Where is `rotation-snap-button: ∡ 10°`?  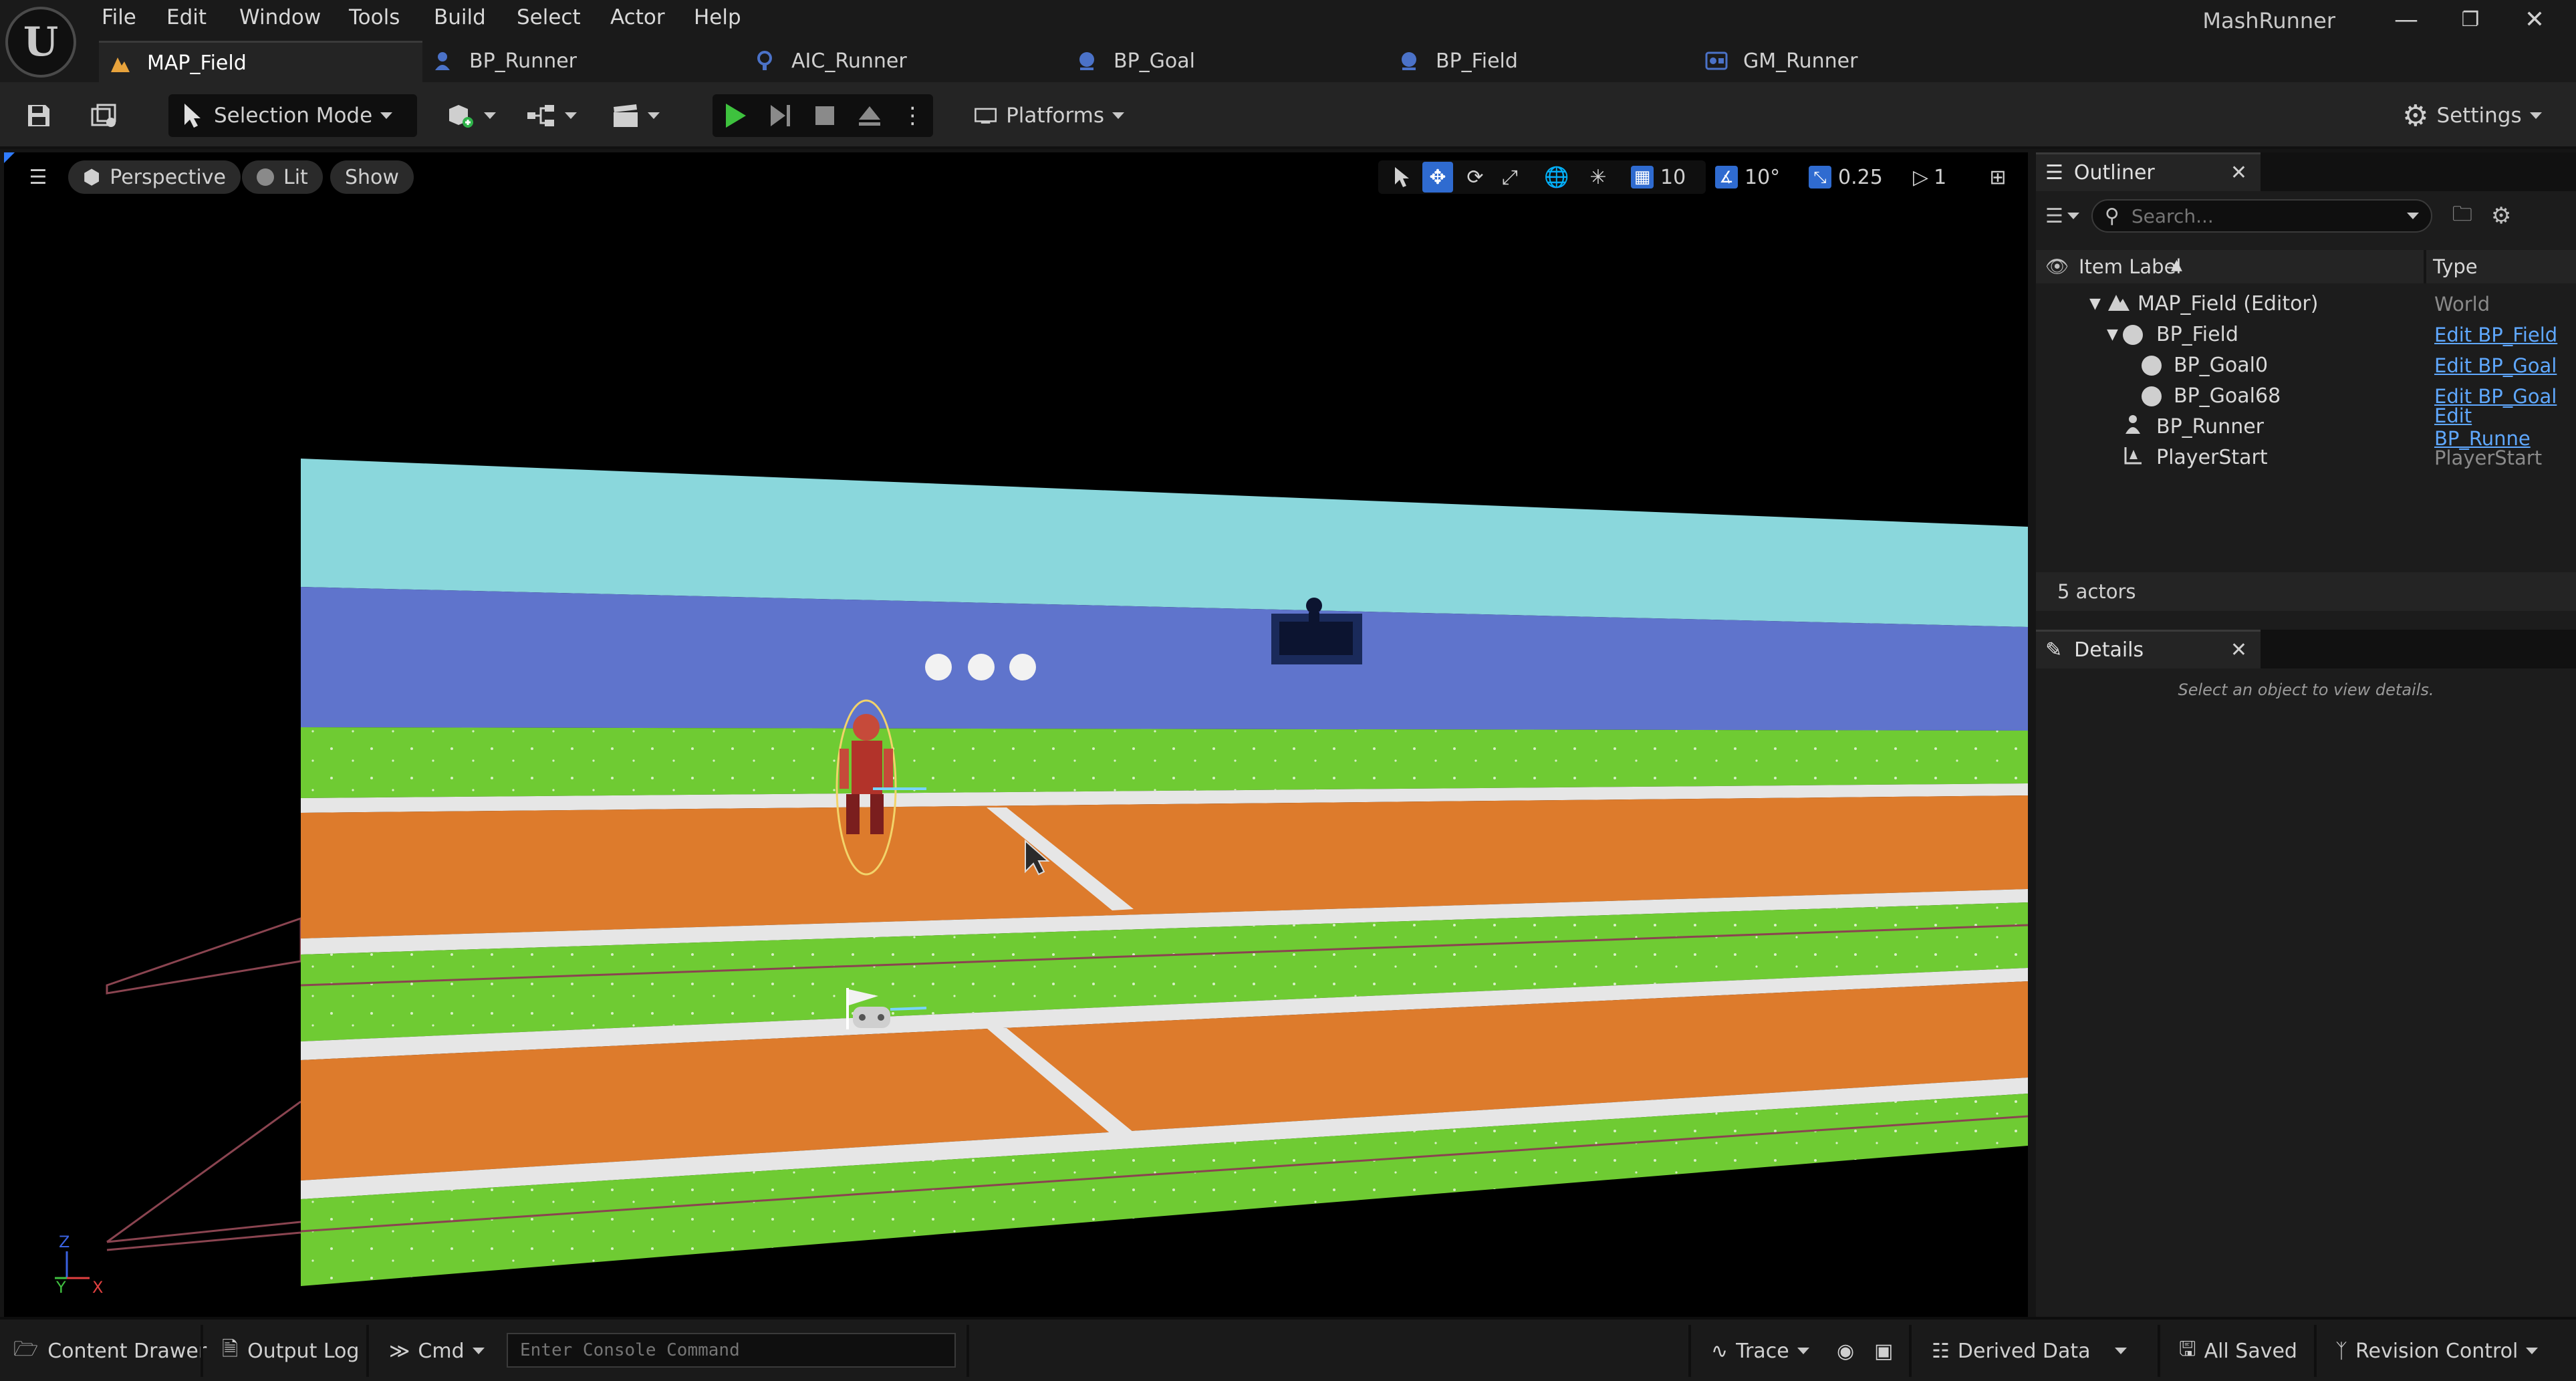 rotation-snap-button: ∡ 10° is located at coordinates (1753, 177).